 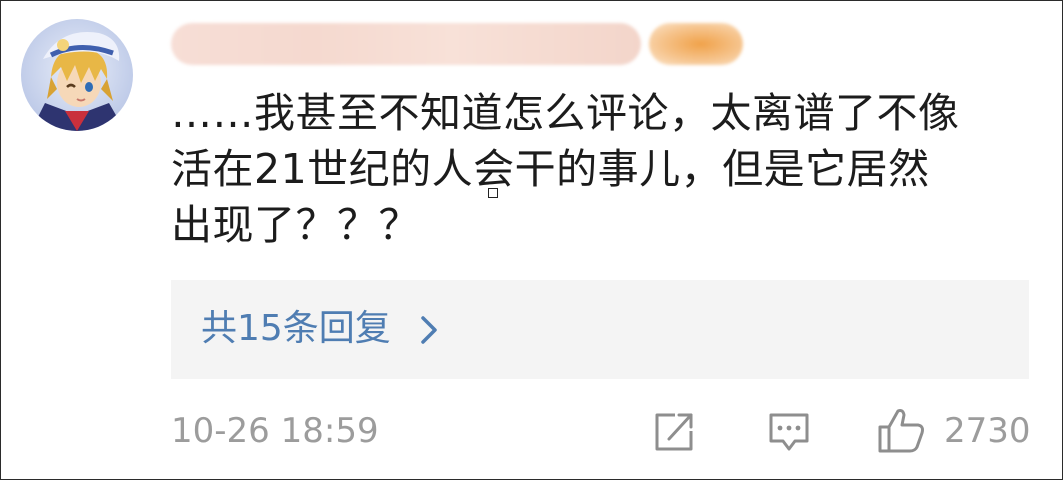 I want to click on avatar-image, so click(x=77, y=75).